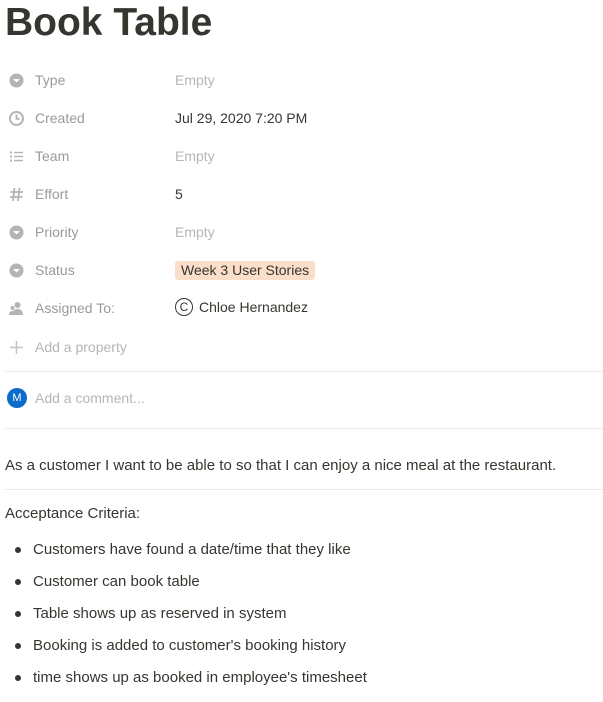 The width and height of the screenshot is (603, 702). Describe the element at coordinates (195, 232) in the screenshot. I see `property-value-priority: Empty` at that location.